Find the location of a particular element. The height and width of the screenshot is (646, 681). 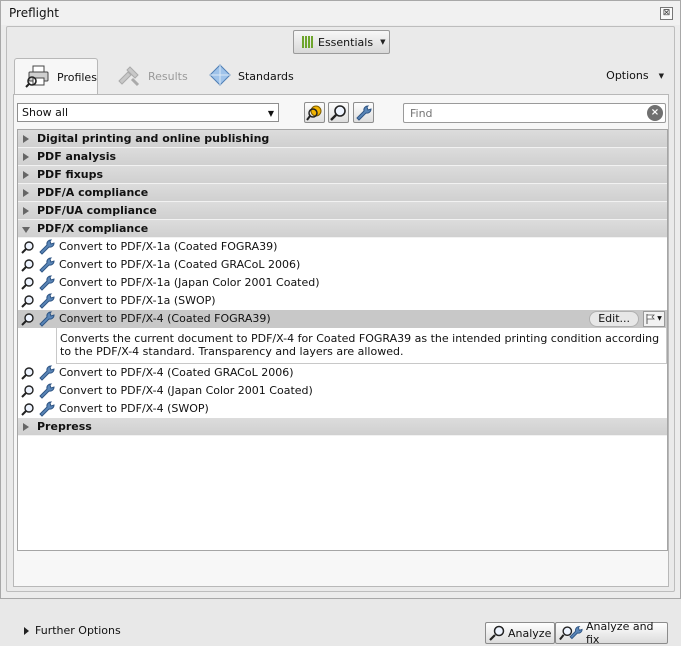

analyze-and-fix-button: Analyze and fix is located at coordinates (611, 633).